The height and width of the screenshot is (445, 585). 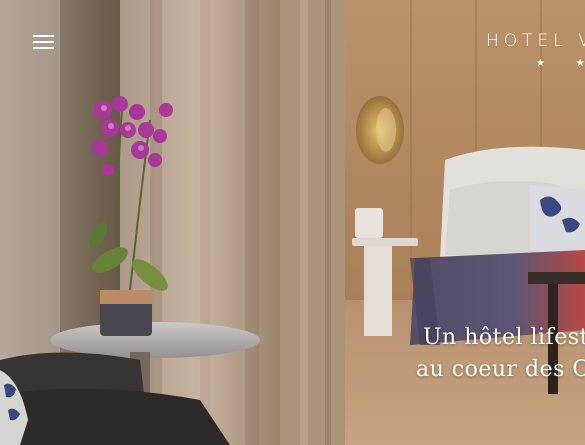 What do you see at coordinates (500, 354) in the screenshot?
I see `hero-tagline: Un hôtel lifesty au coeur des Cl` at bounding box center [500, 354].